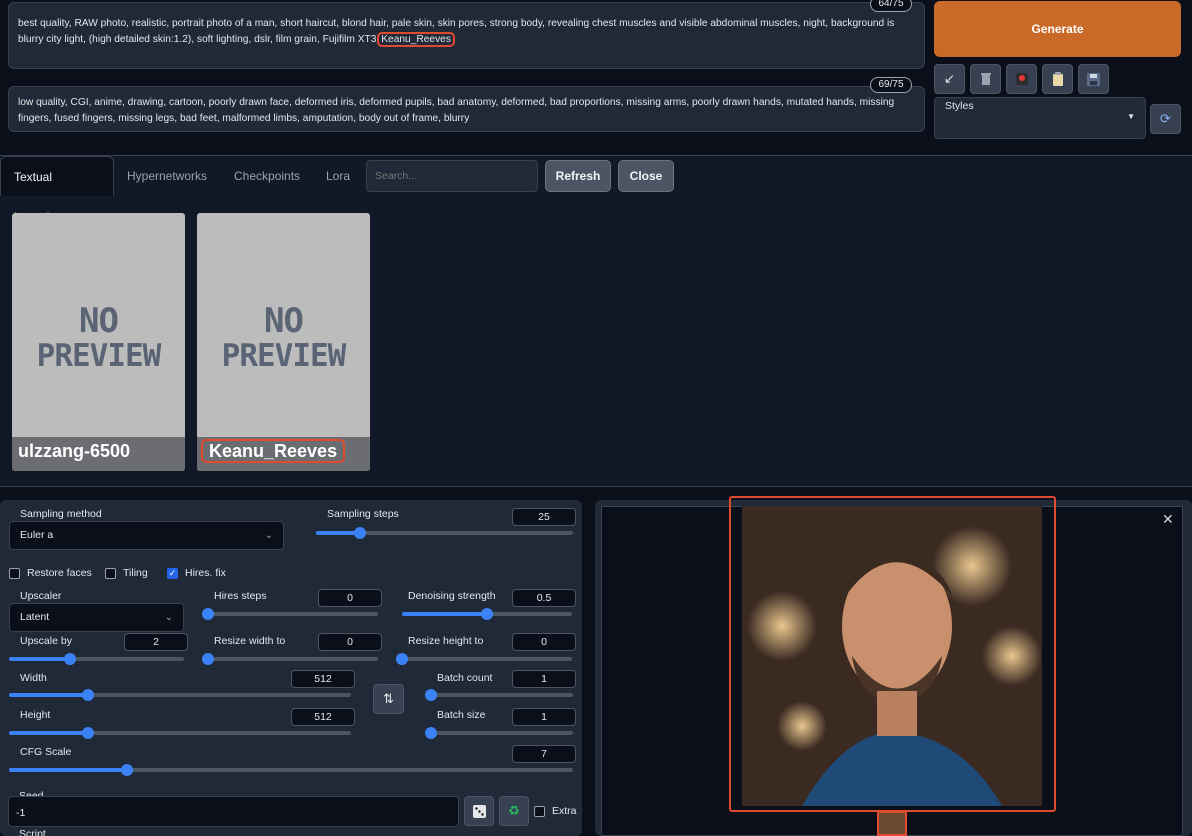  I want to click on card-label: ulzzang-6500, so click(98, 454).